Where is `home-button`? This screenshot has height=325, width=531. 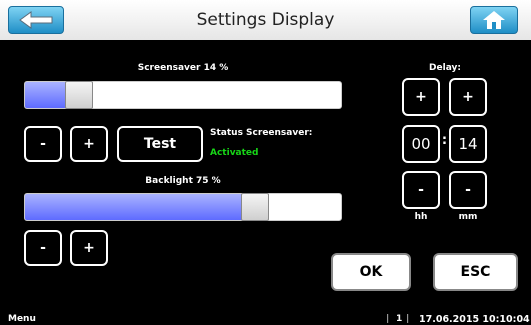 home-button is located at coordinates (494, 20).